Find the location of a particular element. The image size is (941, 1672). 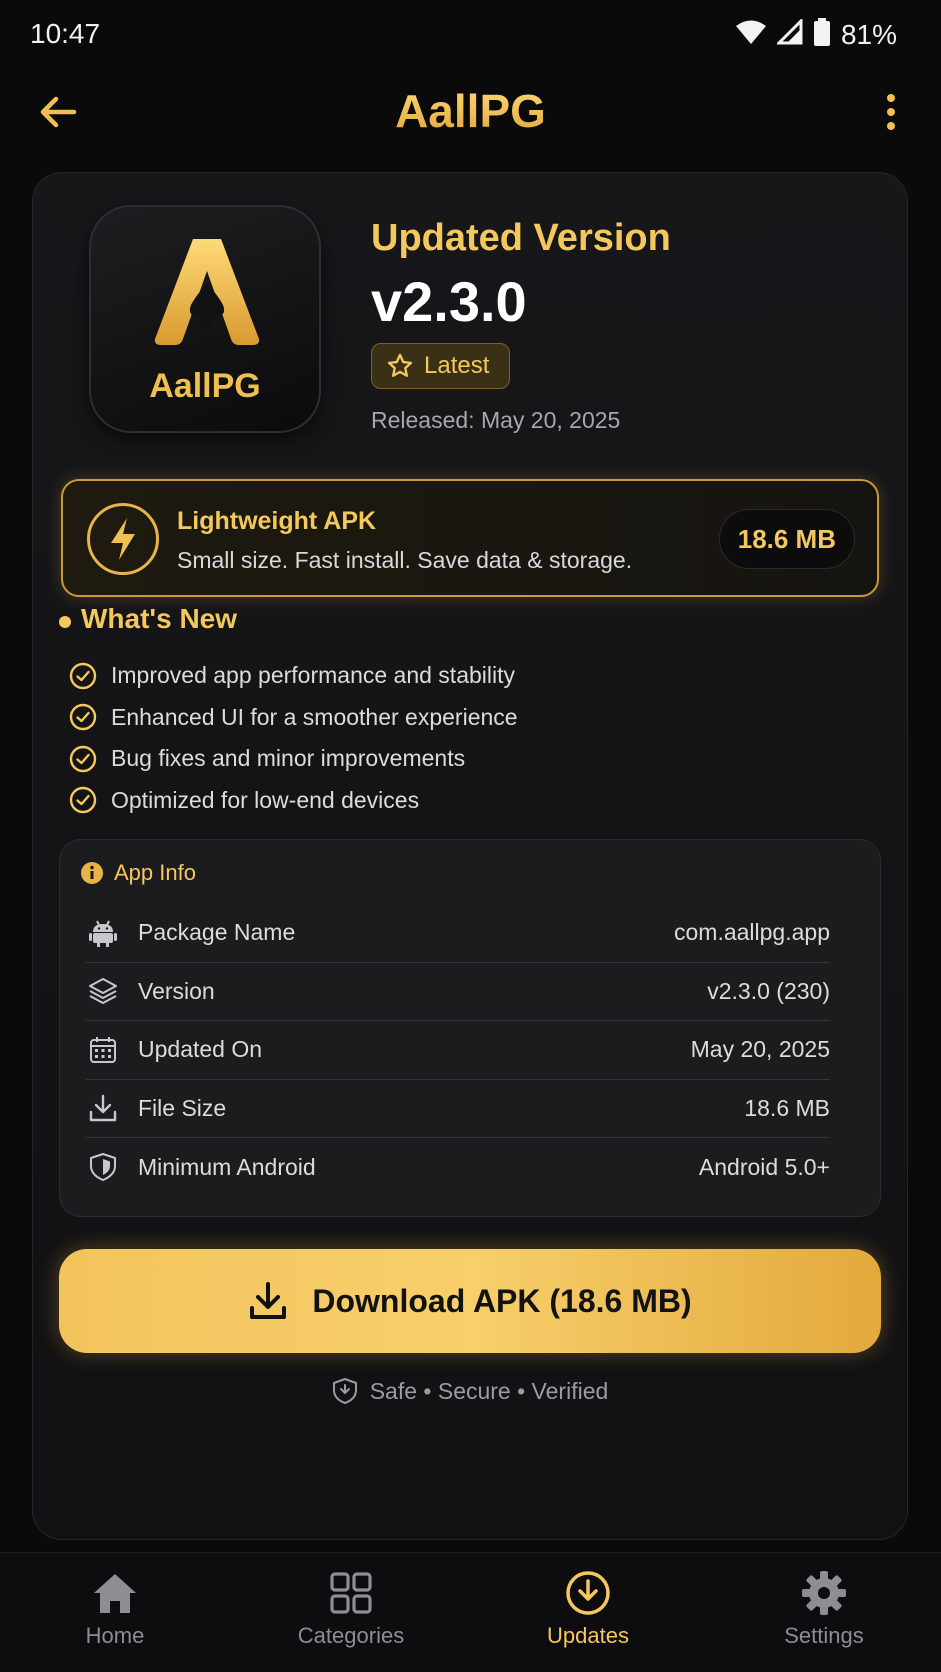

update-icon is located at coordinates (588, 1593).